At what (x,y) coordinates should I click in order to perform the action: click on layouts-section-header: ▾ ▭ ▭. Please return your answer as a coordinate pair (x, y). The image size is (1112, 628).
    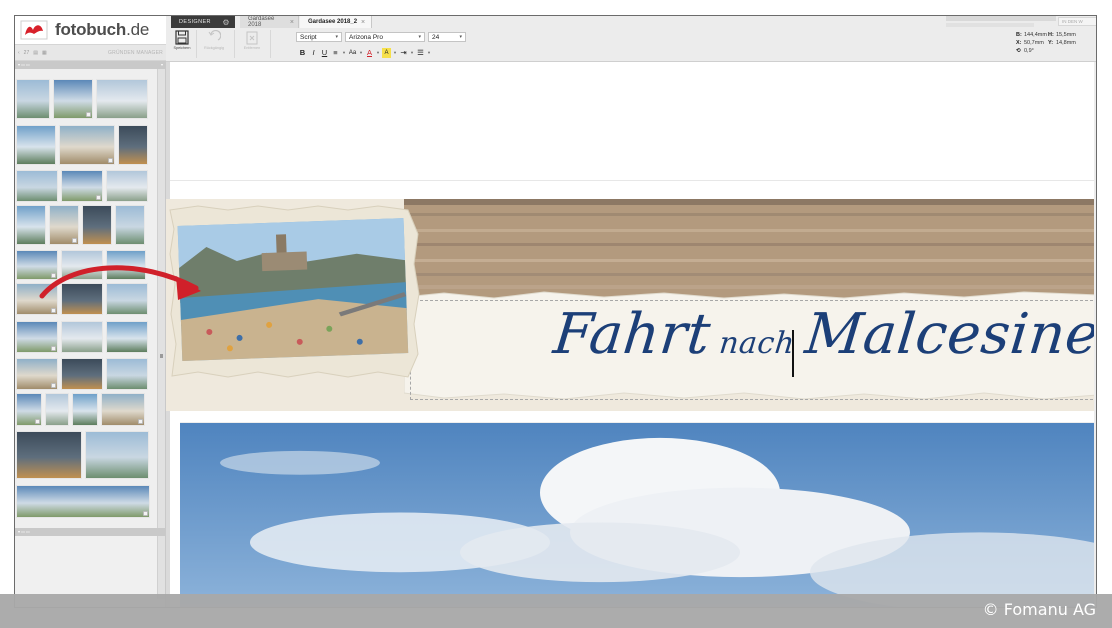
    Looking at the image, I should click on (90, 532).